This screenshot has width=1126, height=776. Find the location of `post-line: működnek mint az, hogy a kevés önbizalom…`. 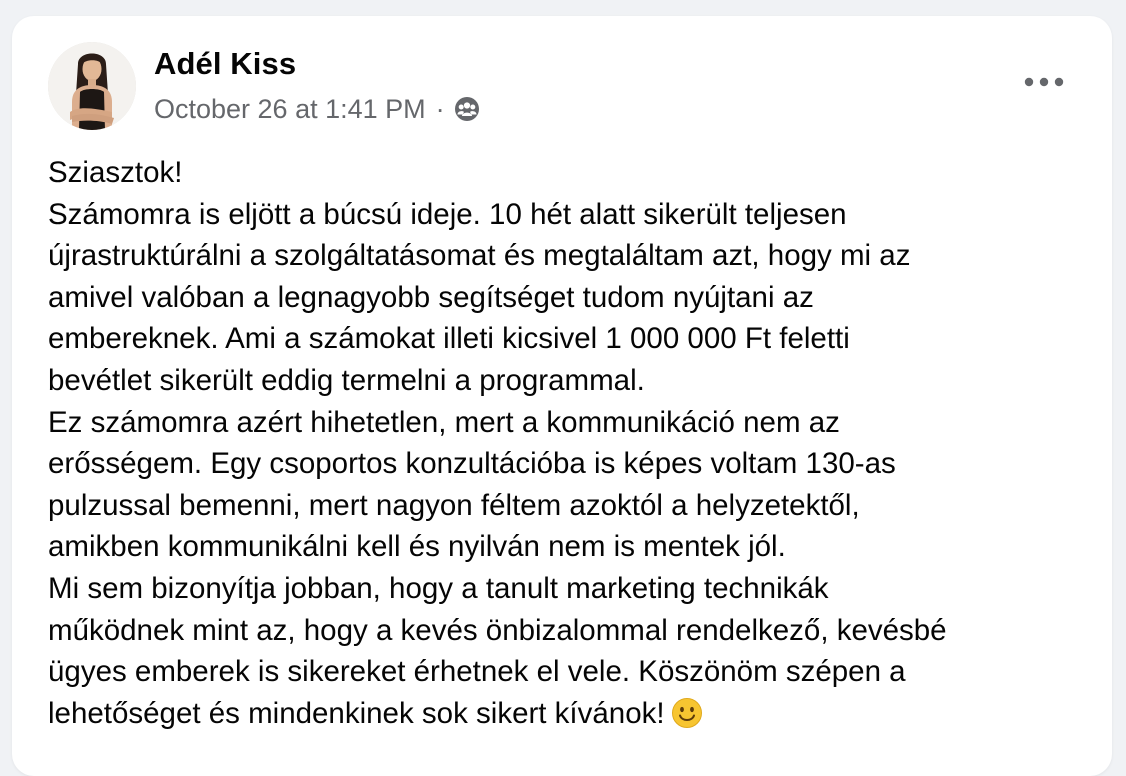

post-line: működnek mint az, hogy a kevés önbizalom… is located at coordinates (497, 630).